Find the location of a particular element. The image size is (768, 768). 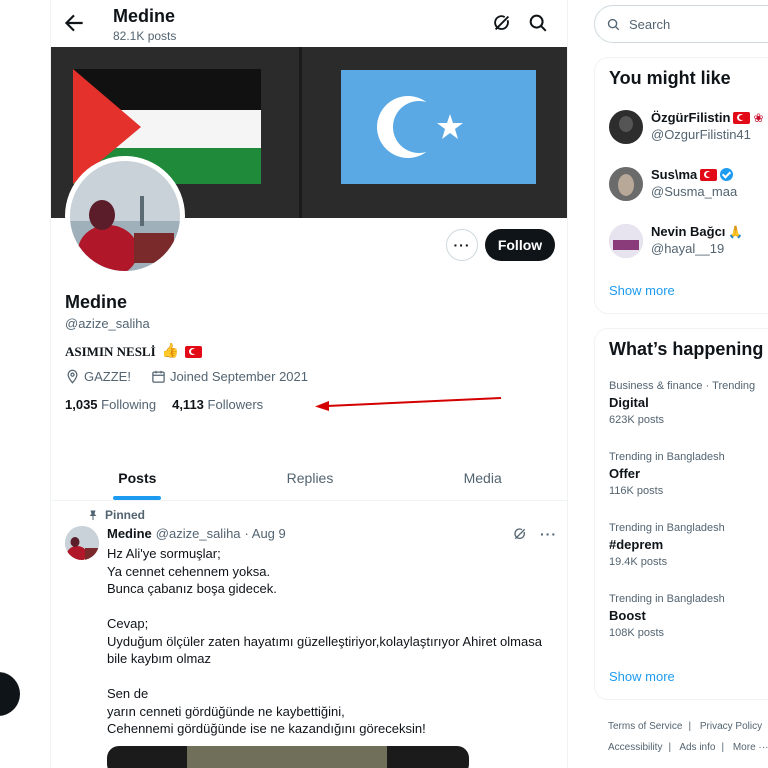

more-link: More ··· is located at coordinates (750, 747).